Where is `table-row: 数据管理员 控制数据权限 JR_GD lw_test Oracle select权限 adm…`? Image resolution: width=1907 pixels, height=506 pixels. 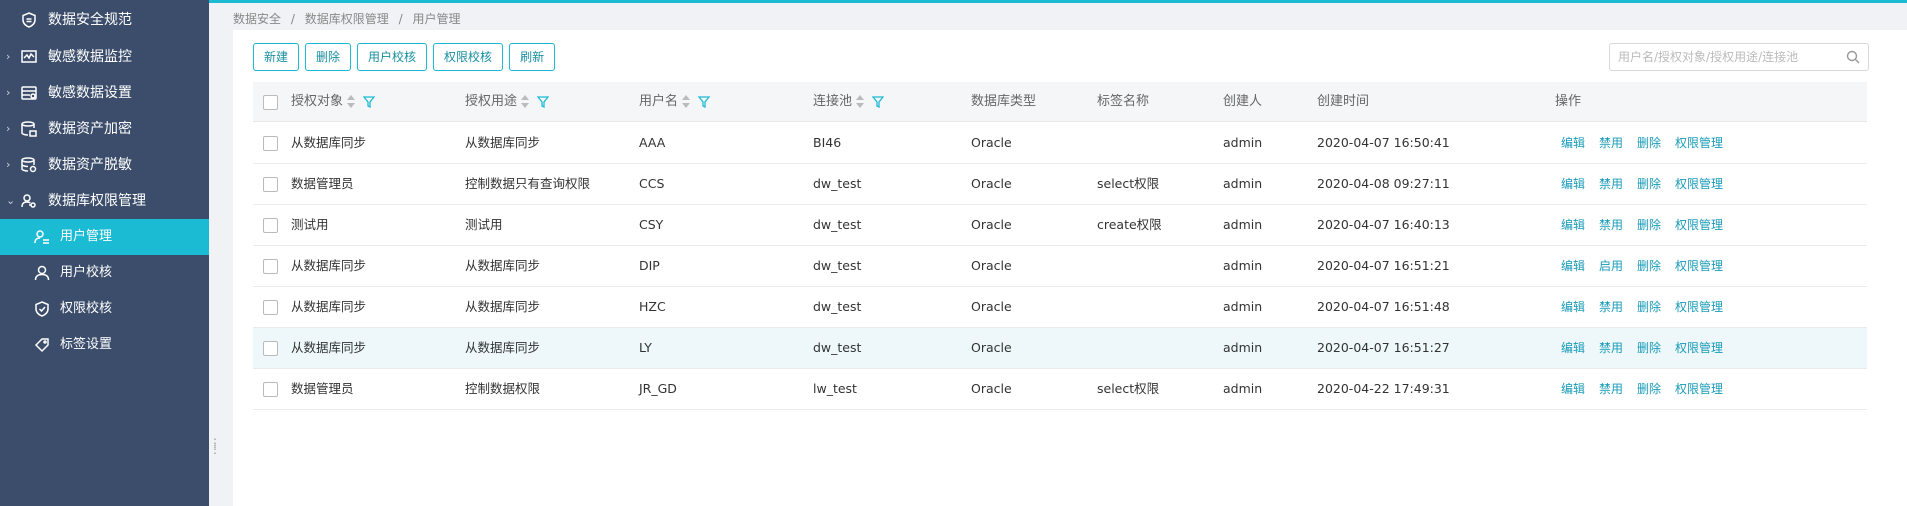
table-row: 数据管理员 控制数据权限 JR_GD lw_test Oracle select权限 adm… is located at coordinates (1060, 389).